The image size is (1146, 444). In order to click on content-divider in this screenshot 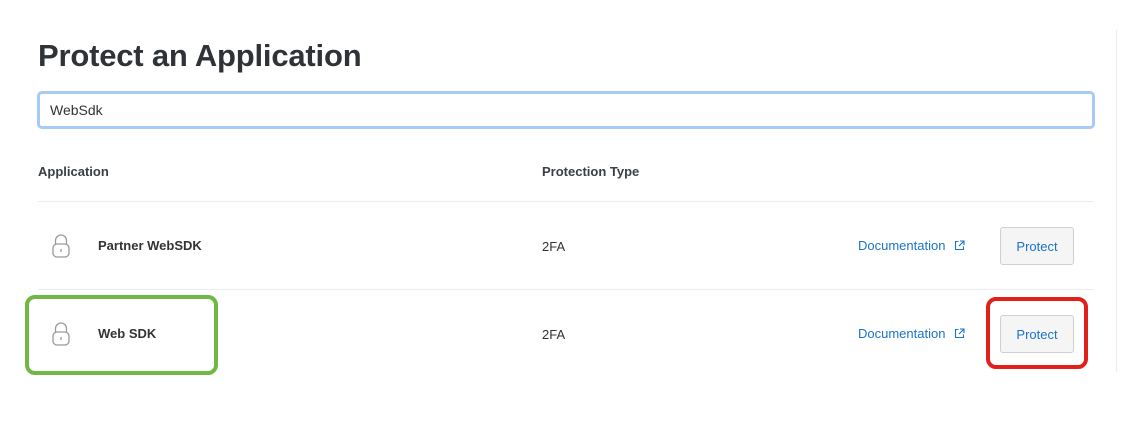, I will do `click(1116, 201)`.